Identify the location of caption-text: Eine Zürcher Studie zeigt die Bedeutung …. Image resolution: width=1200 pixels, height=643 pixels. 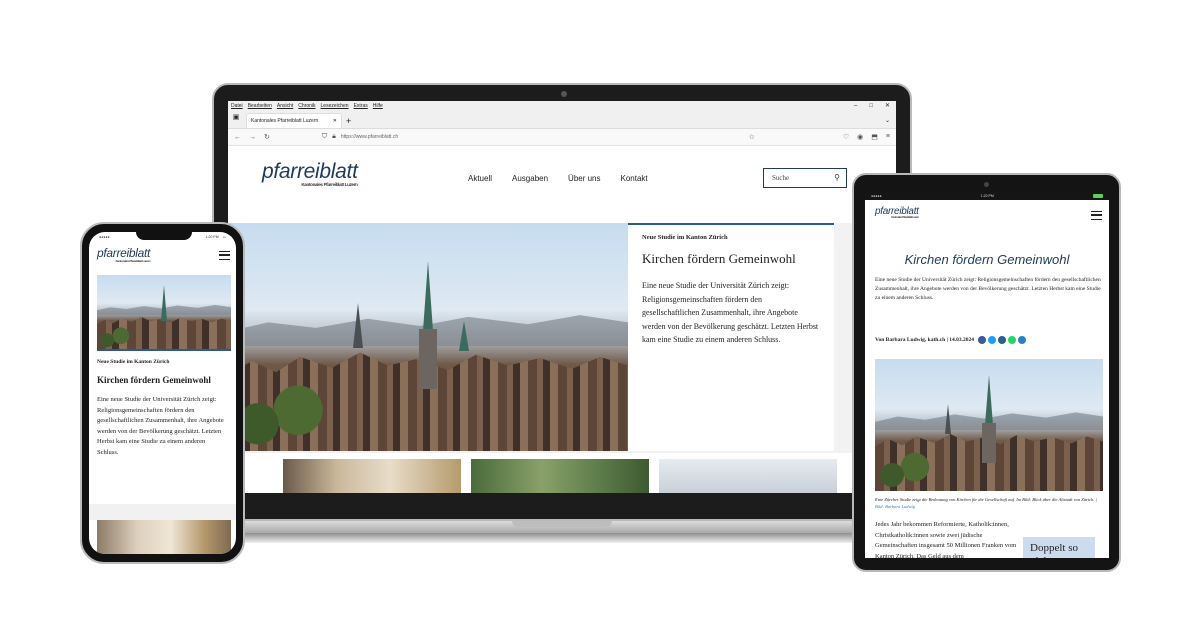
(986, 499).